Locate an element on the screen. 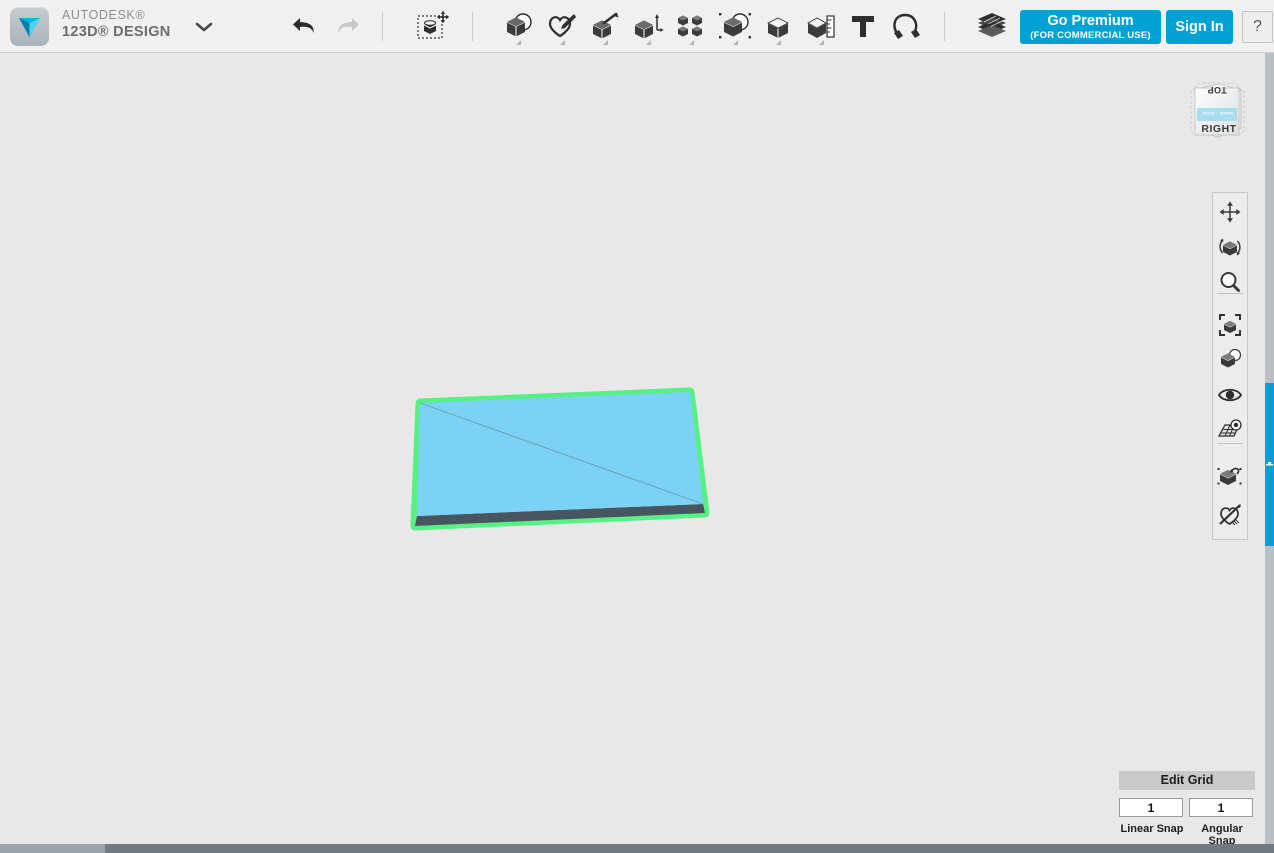  main-menu-button is located at coordinates (204, 27).